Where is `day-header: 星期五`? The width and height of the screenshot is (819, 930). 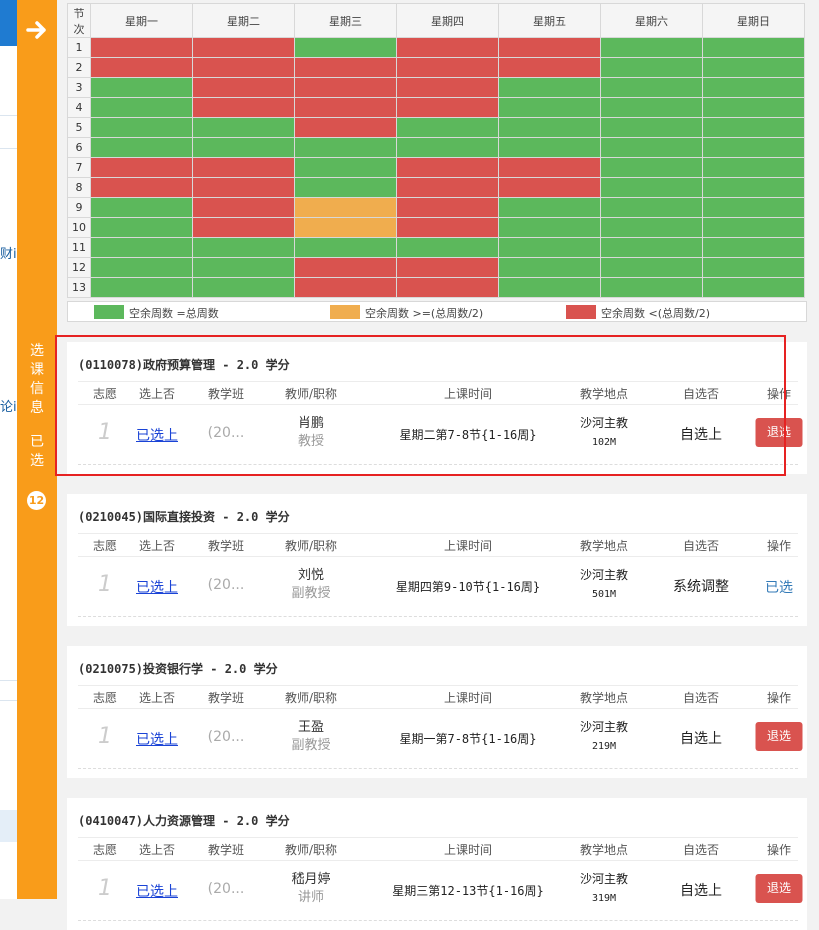
day-header: 星期五 is located at coordinates (549, 20).